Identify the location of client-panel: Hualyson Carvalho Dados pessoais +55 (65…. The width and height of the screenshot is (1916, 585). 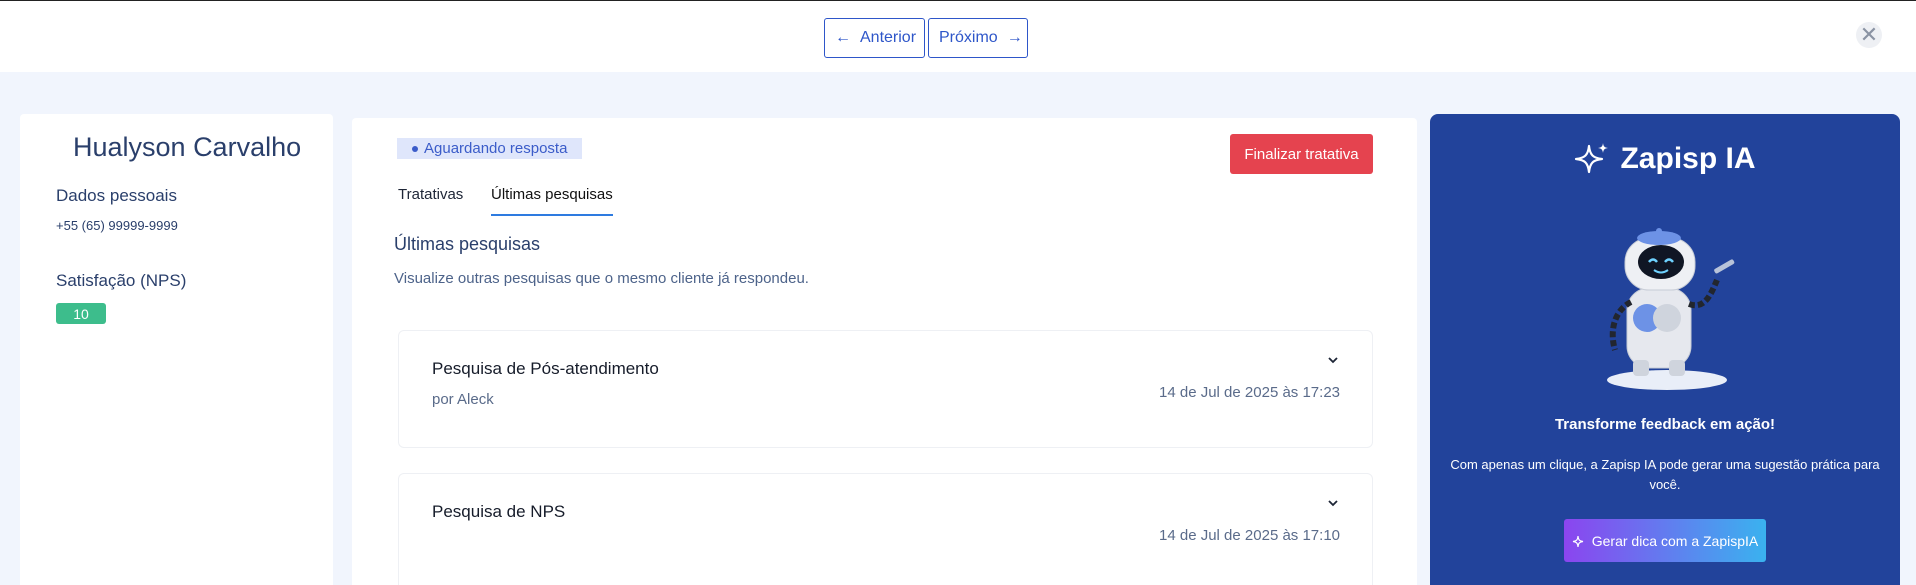
(176, 349).